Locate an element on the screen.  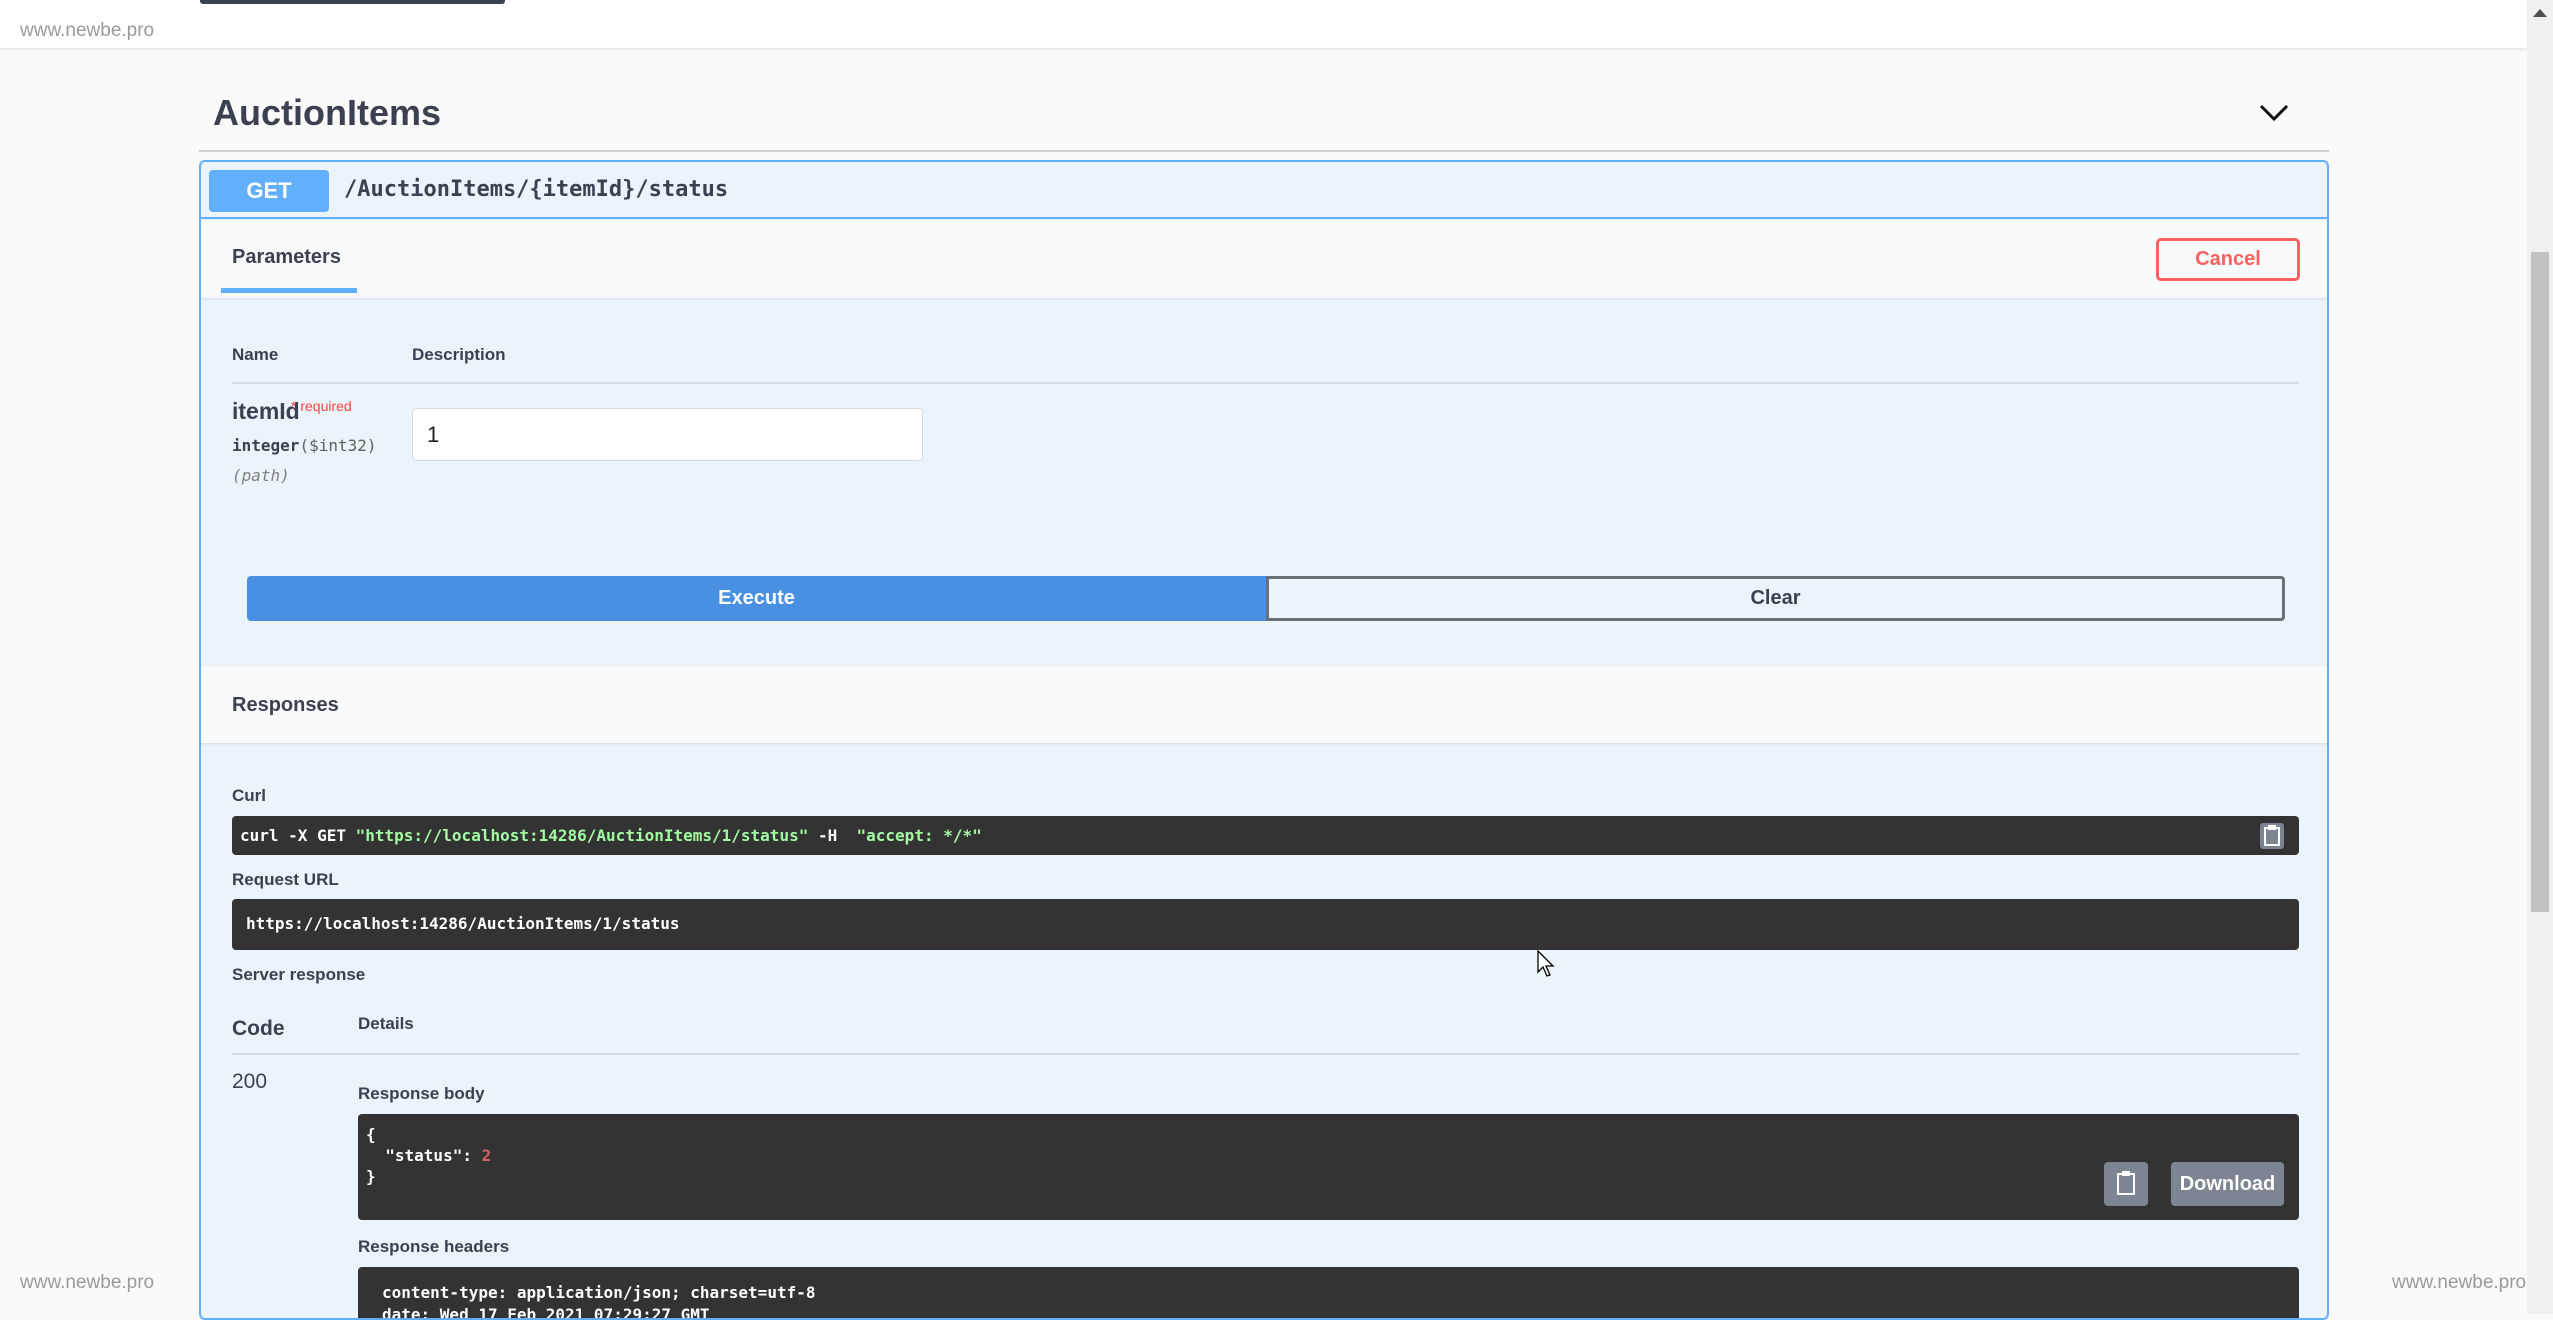
details-header: Details is located at coordinates (386, 1023).